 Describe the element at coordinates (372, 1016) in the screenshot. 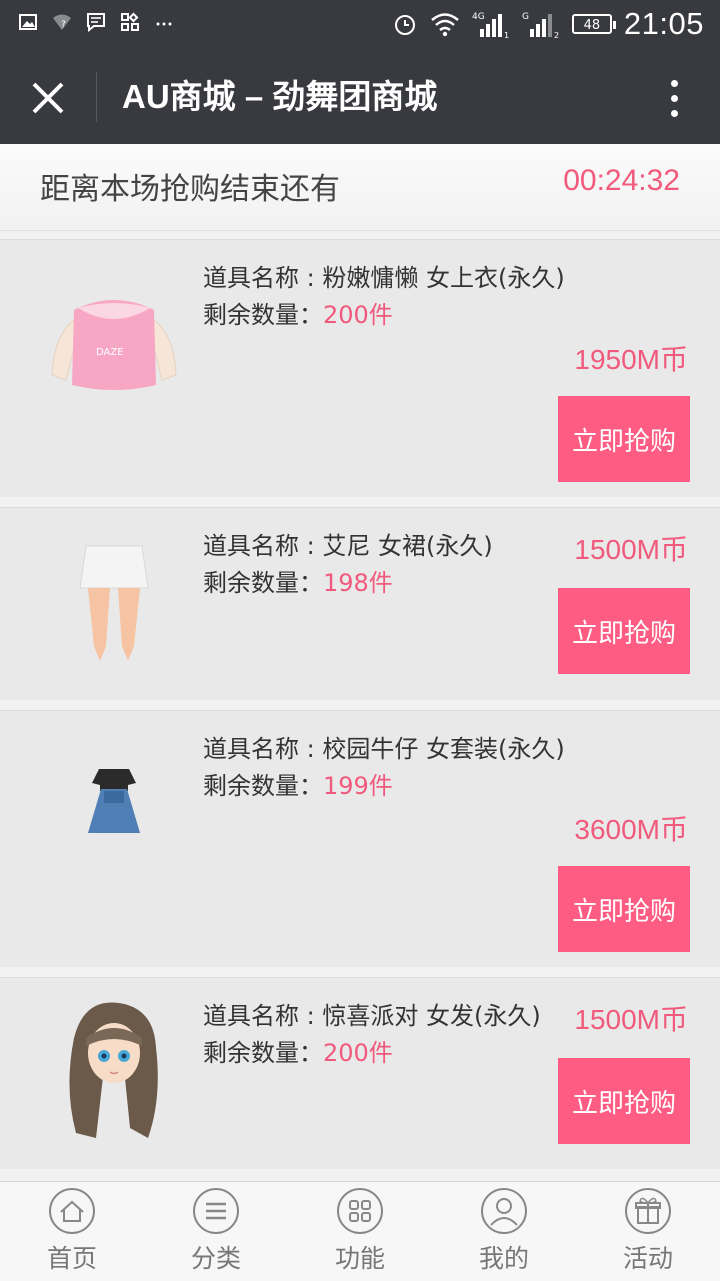

I see `item-name: 道具名称 : 惊喜派对 女发(永久)` at that location.